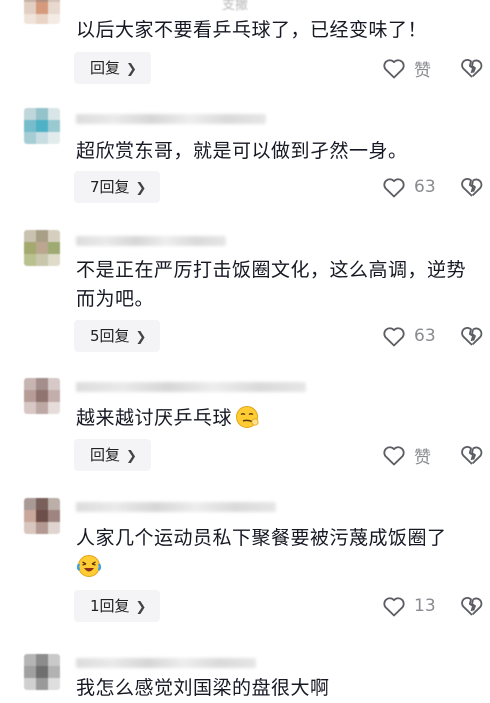 This screenshot has height=703, width=490. I want to click on comment-text: 超欣赏东哥，就是可以做到孑然一身。, so click(242, 151).